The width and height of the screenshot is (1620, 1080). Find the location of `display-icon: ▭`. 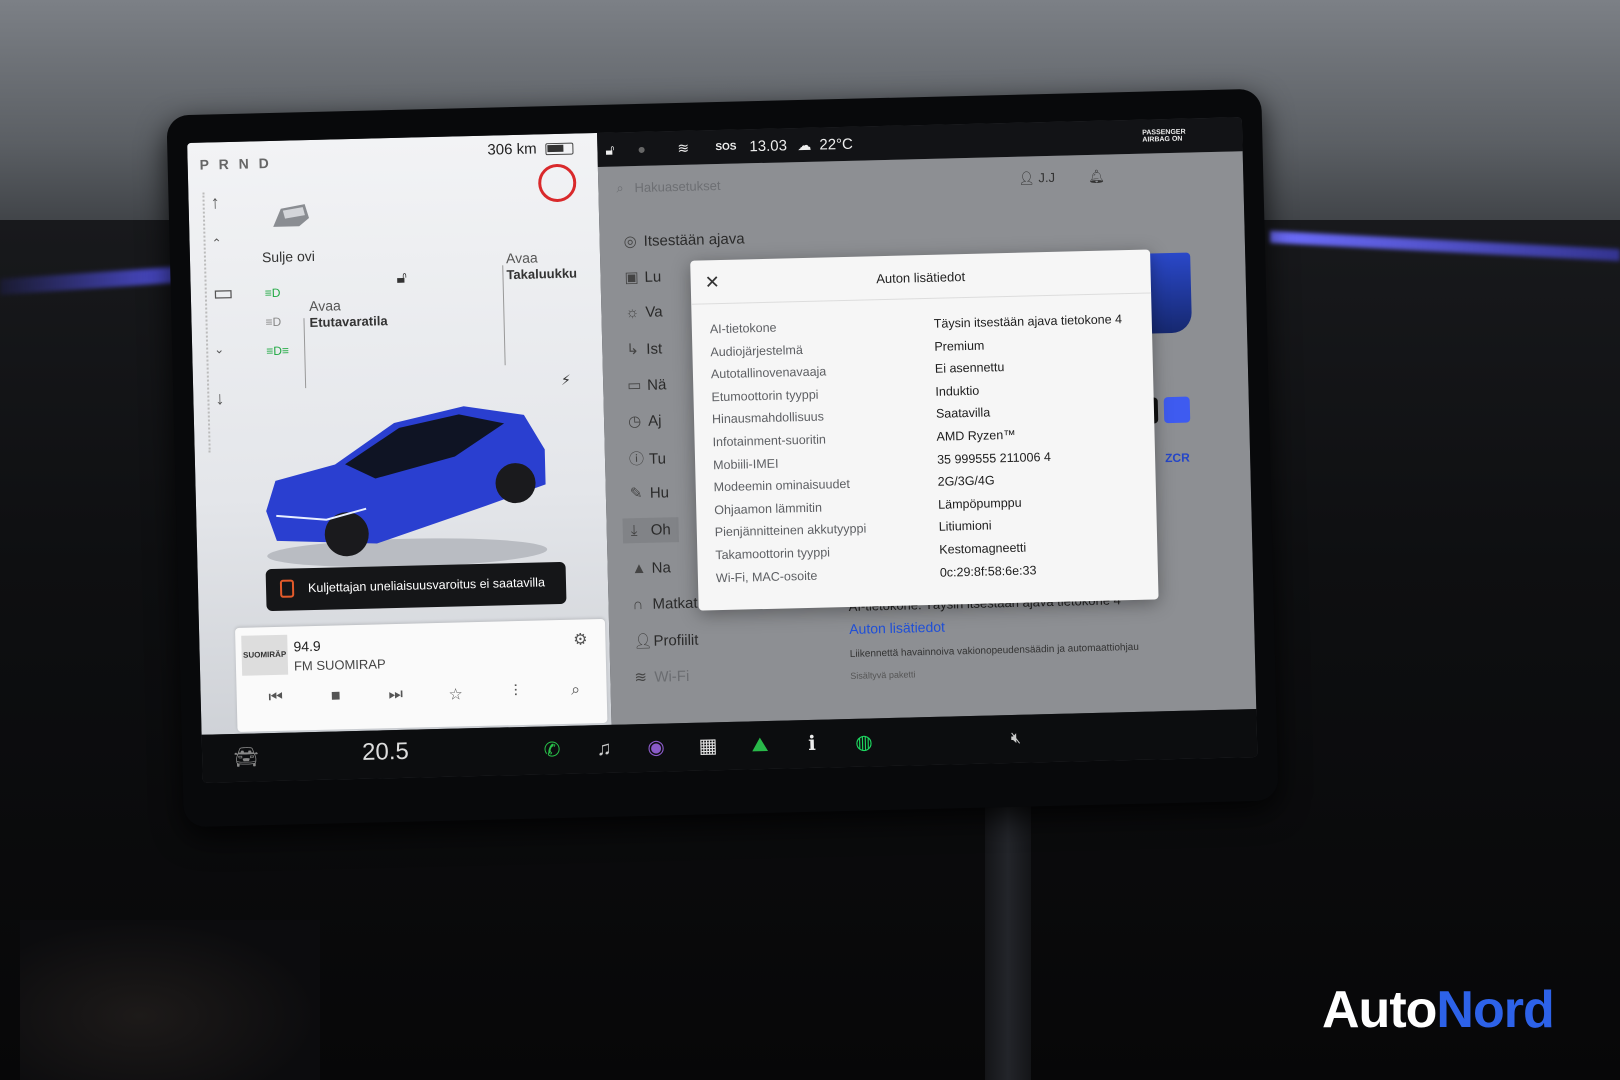

display-icon: ▭ is located at coordinates (634, 385).